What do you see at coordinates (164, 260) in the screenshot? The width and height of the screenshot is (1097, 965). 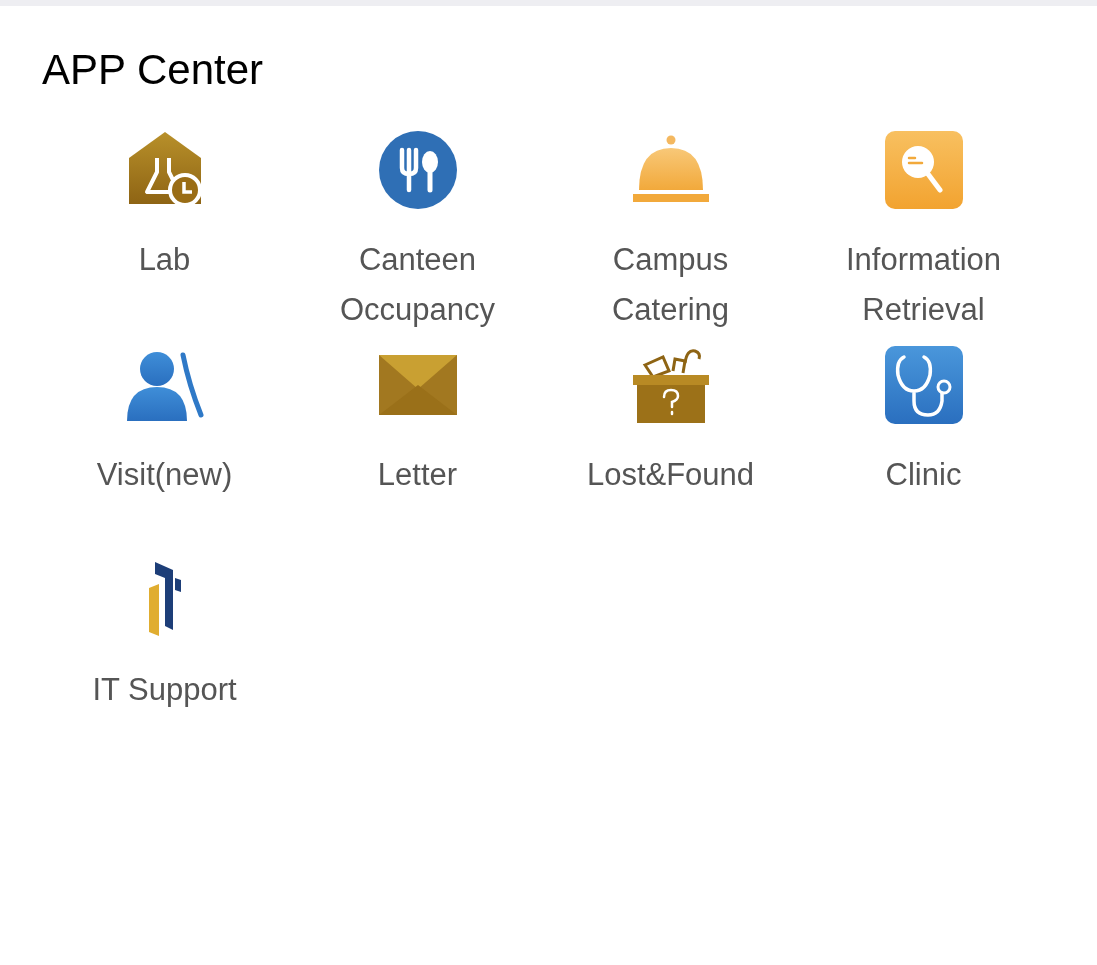 I see `app-label: Lab` at bounding box center [164, 260].